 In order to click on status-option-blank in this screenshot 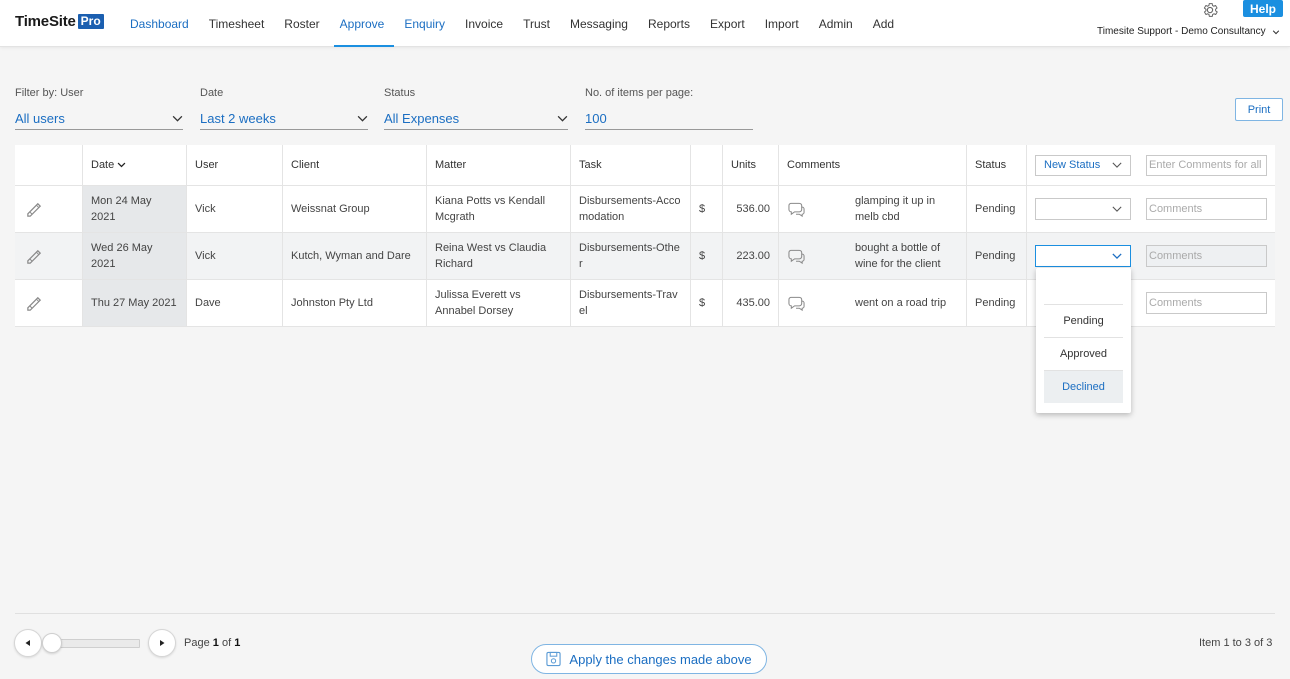, I will do `click(1083, 284)`.